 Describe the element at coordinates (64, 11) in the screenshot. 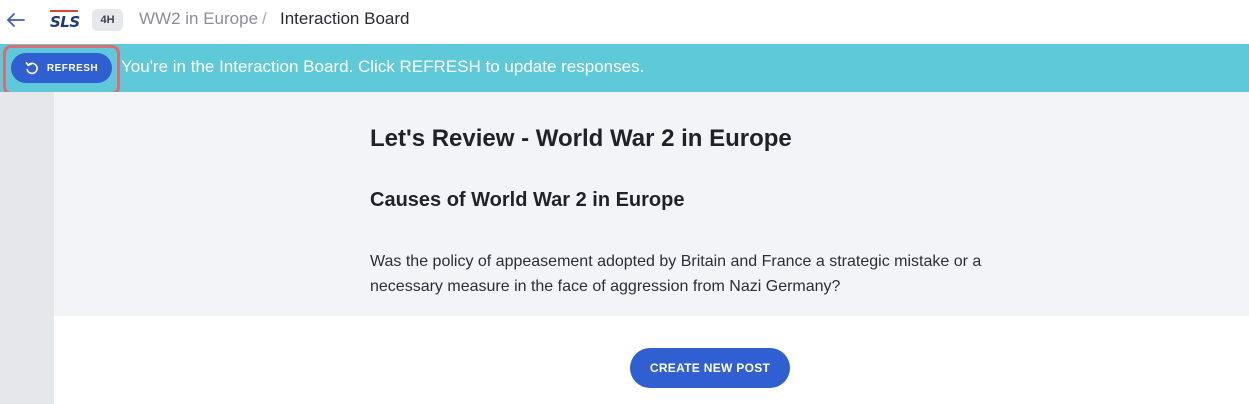

I see `logo-accent-bar` at that location.